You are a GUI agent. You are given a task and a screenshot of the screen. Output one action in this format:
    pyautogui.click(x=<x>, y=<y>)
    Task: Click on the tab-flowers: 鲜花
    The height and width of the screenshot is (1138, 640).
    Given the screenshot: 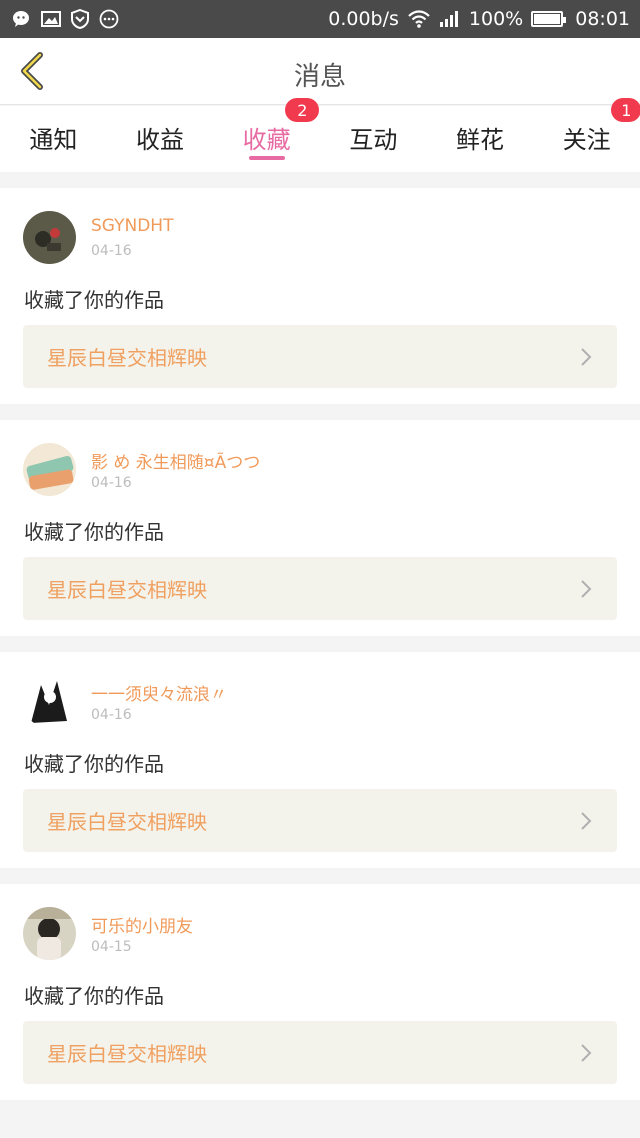 What is the action you would take?
    pyautogui.click(x=480, y=139)
    